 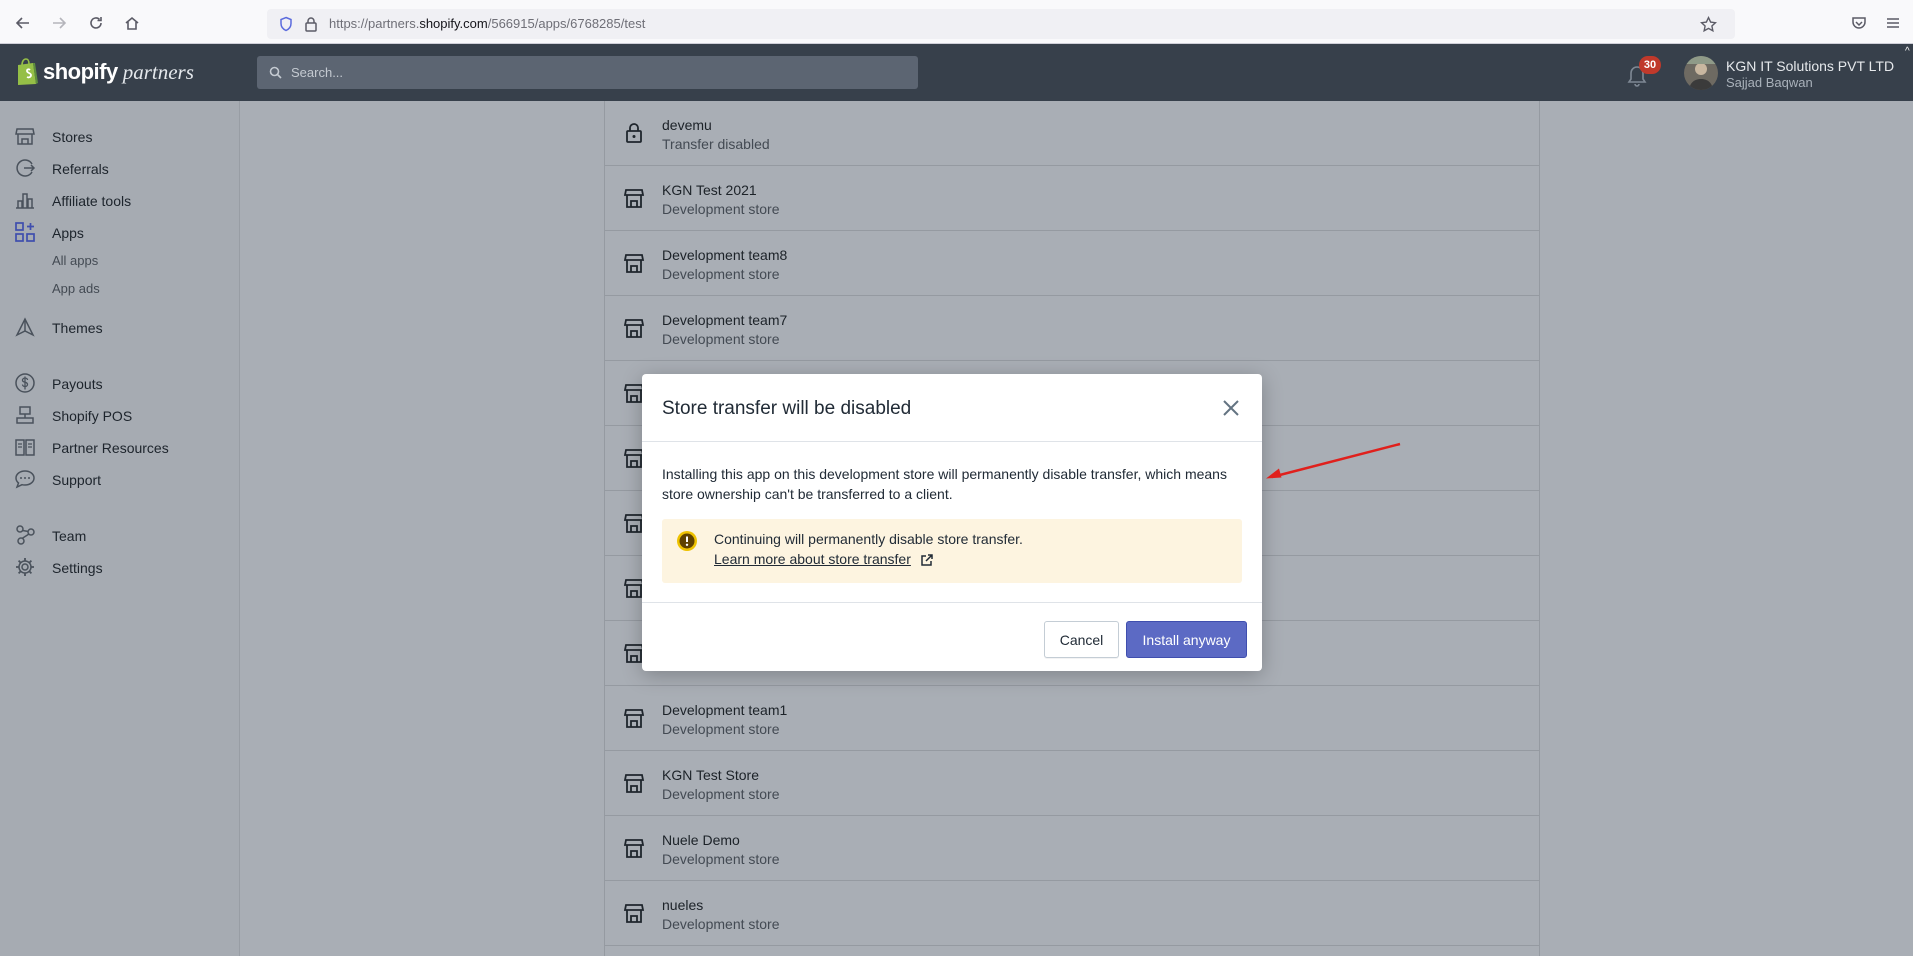 What do you see at coordinates (120, 137) in the screenshot?
I see `sidebar-item-stores: Stores` at bounding box center [120, 137].